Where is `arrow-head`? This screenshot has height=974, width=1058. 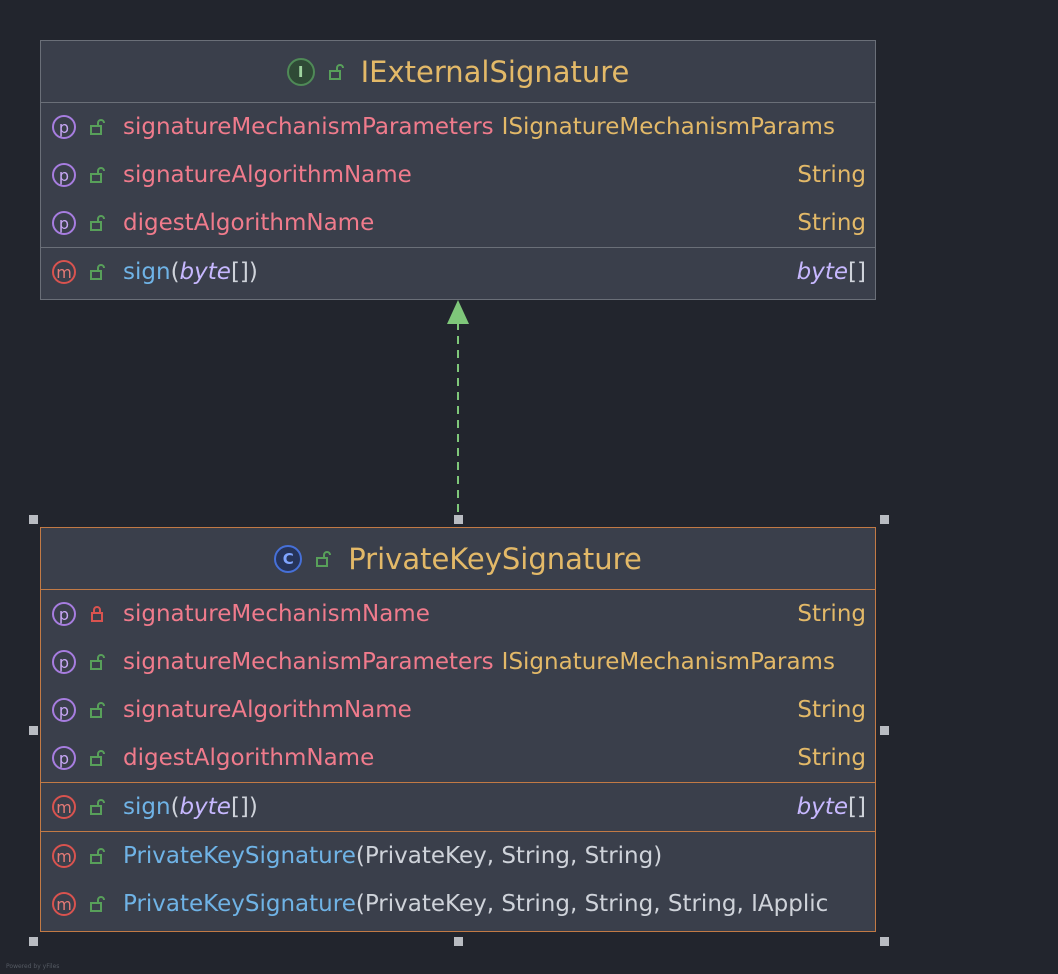
arrow-head is located at coordinates (458, 312).